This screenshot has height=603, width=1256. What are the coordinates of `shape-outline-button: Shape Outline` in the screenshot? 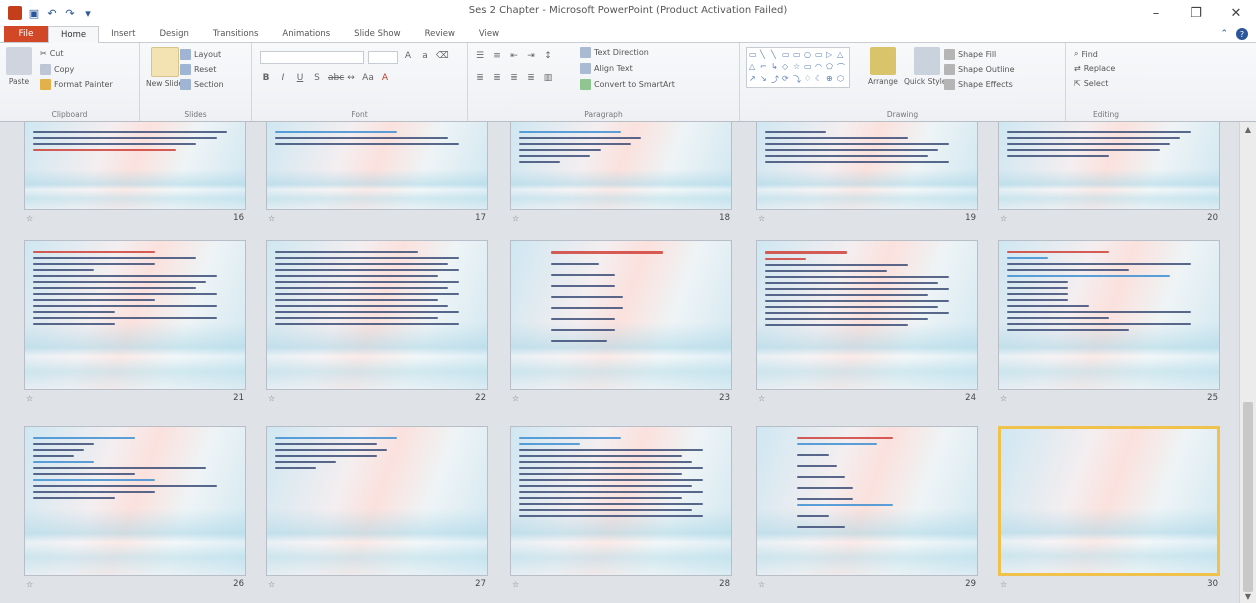 It's located at (979, 69).